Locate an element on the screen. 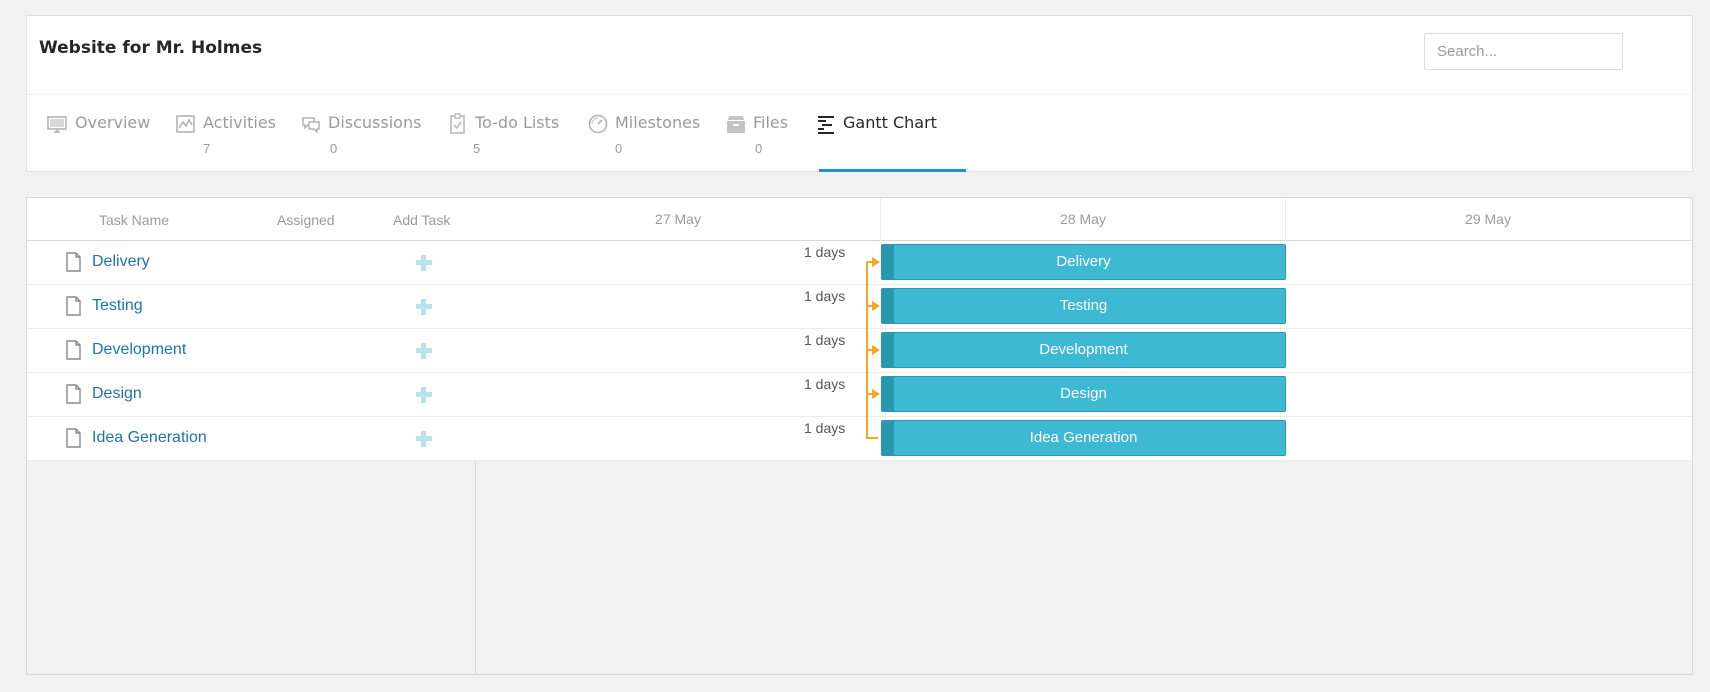  task-name-link: Development is located at coordinates (139, 350).